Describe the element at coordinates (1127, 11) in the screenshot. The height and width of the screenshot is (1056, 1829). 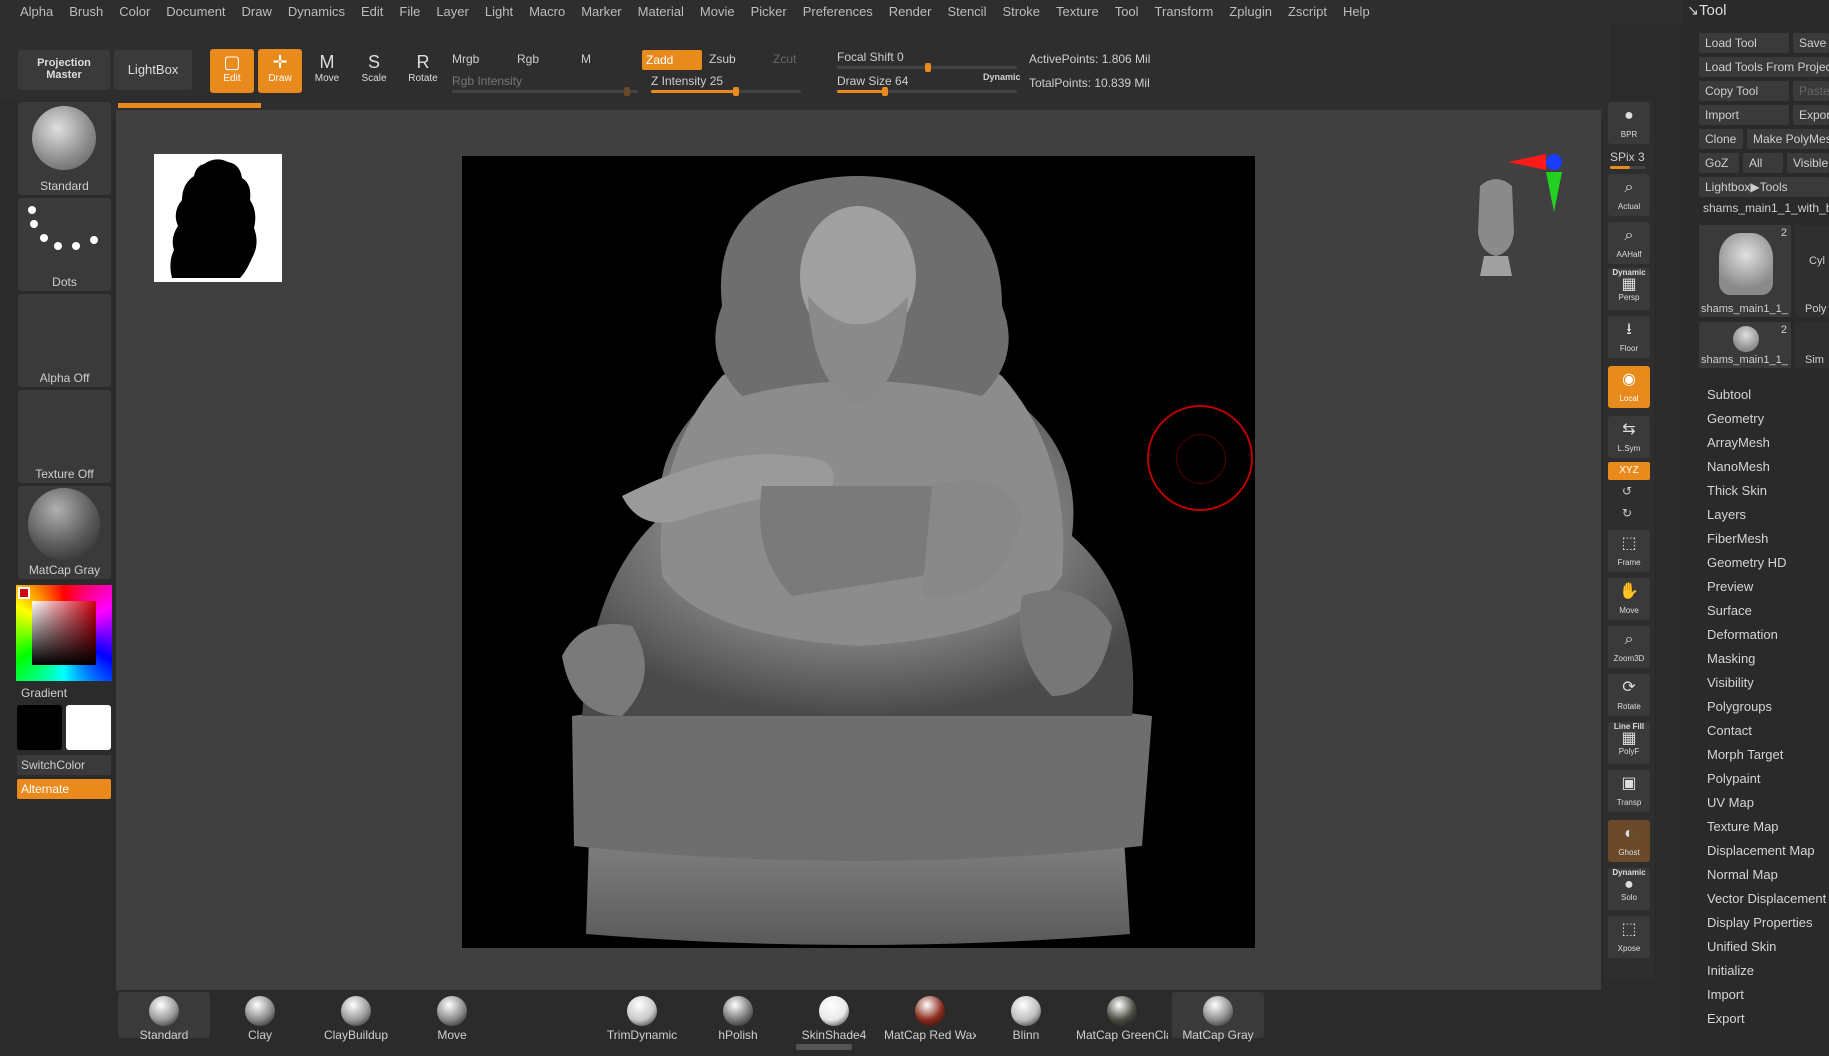
I see `menu-tool: Tool` at that location.